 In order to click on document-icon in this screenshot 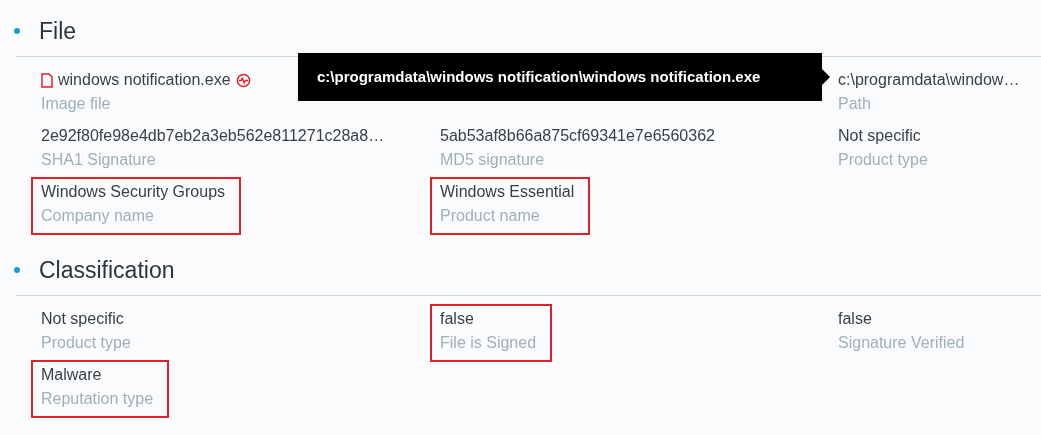, I will do `click(47, 80)`.